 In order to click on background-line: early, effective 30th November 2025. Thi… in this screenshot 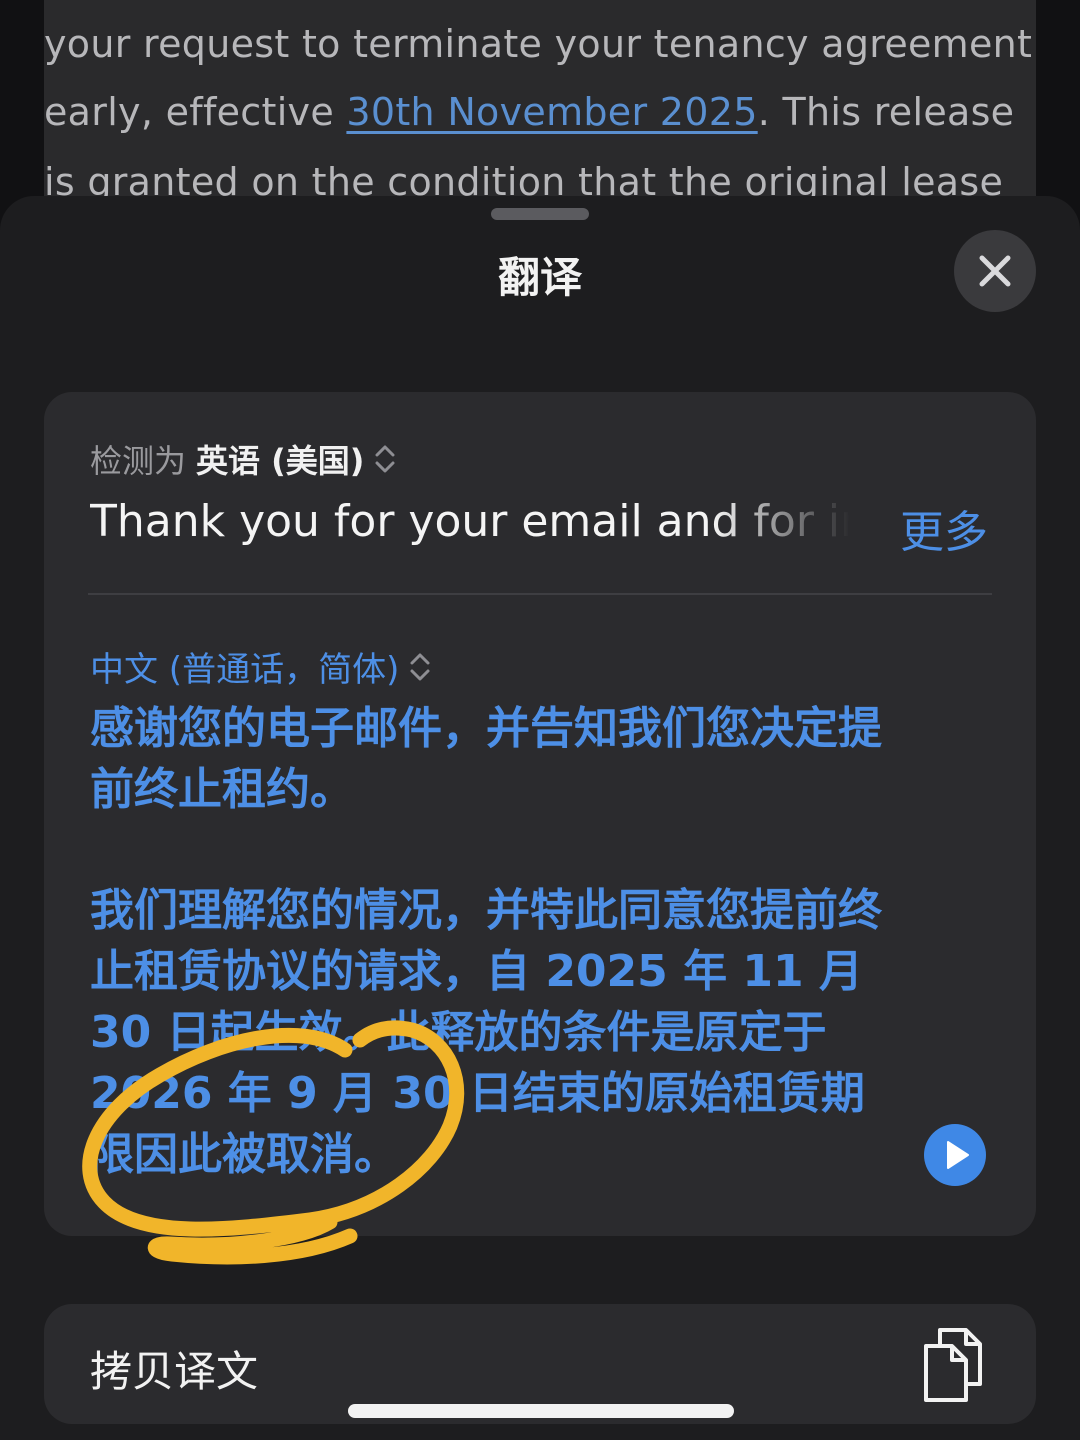, I will do `click(544, 112)`.